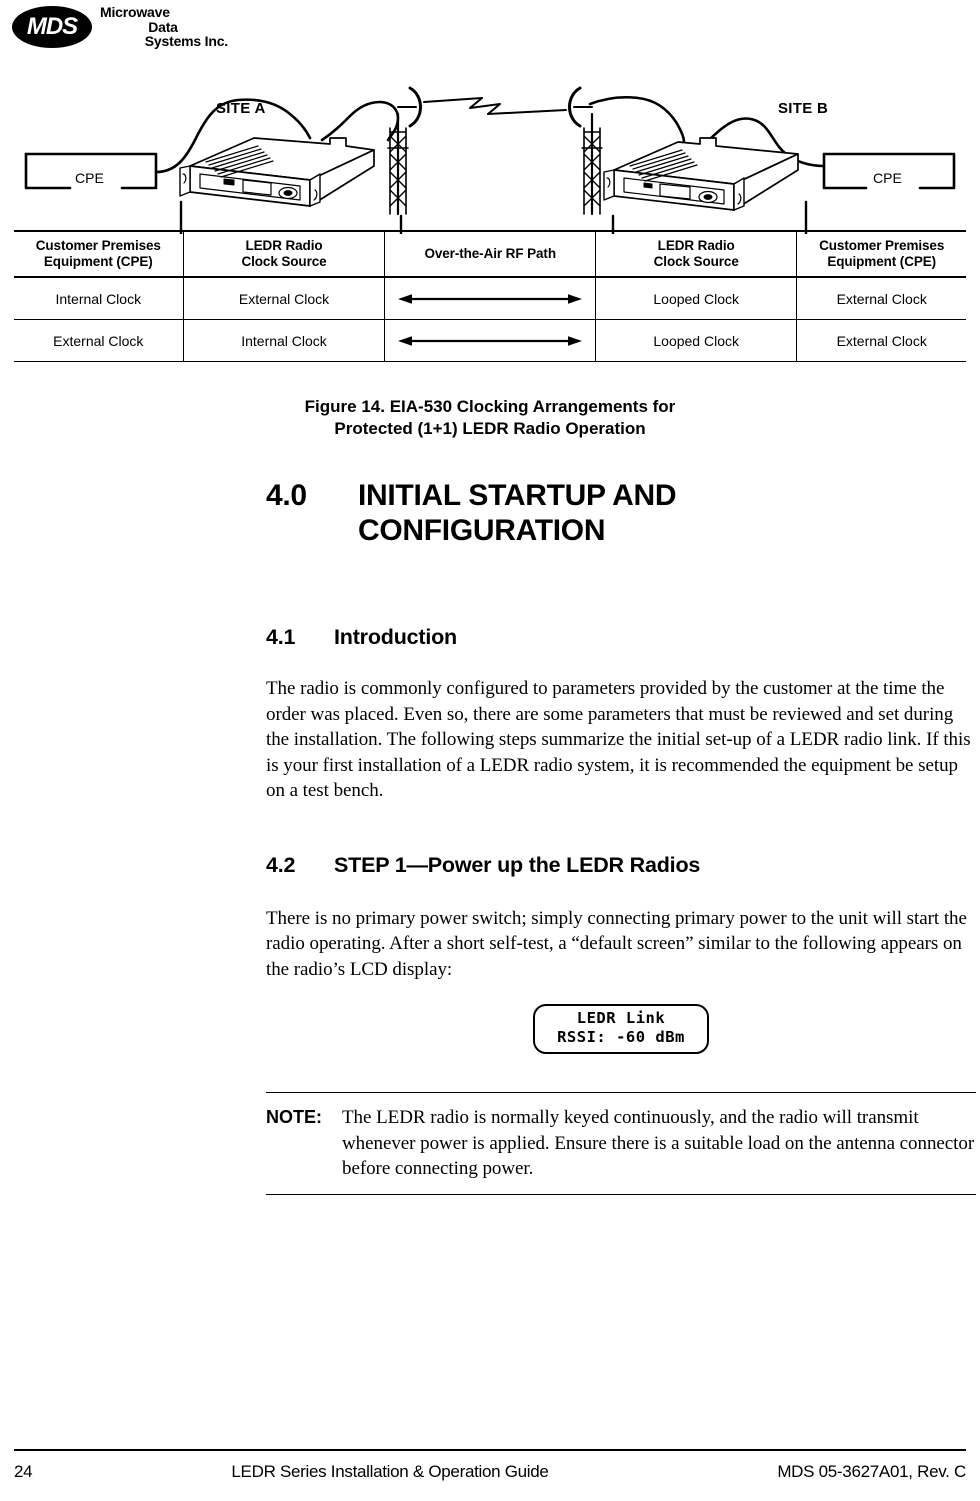 This screenshot has width=980, height=1501. I want to click on column-header-clock-right: LEDR Radio Clock Source, so click(696, 254).